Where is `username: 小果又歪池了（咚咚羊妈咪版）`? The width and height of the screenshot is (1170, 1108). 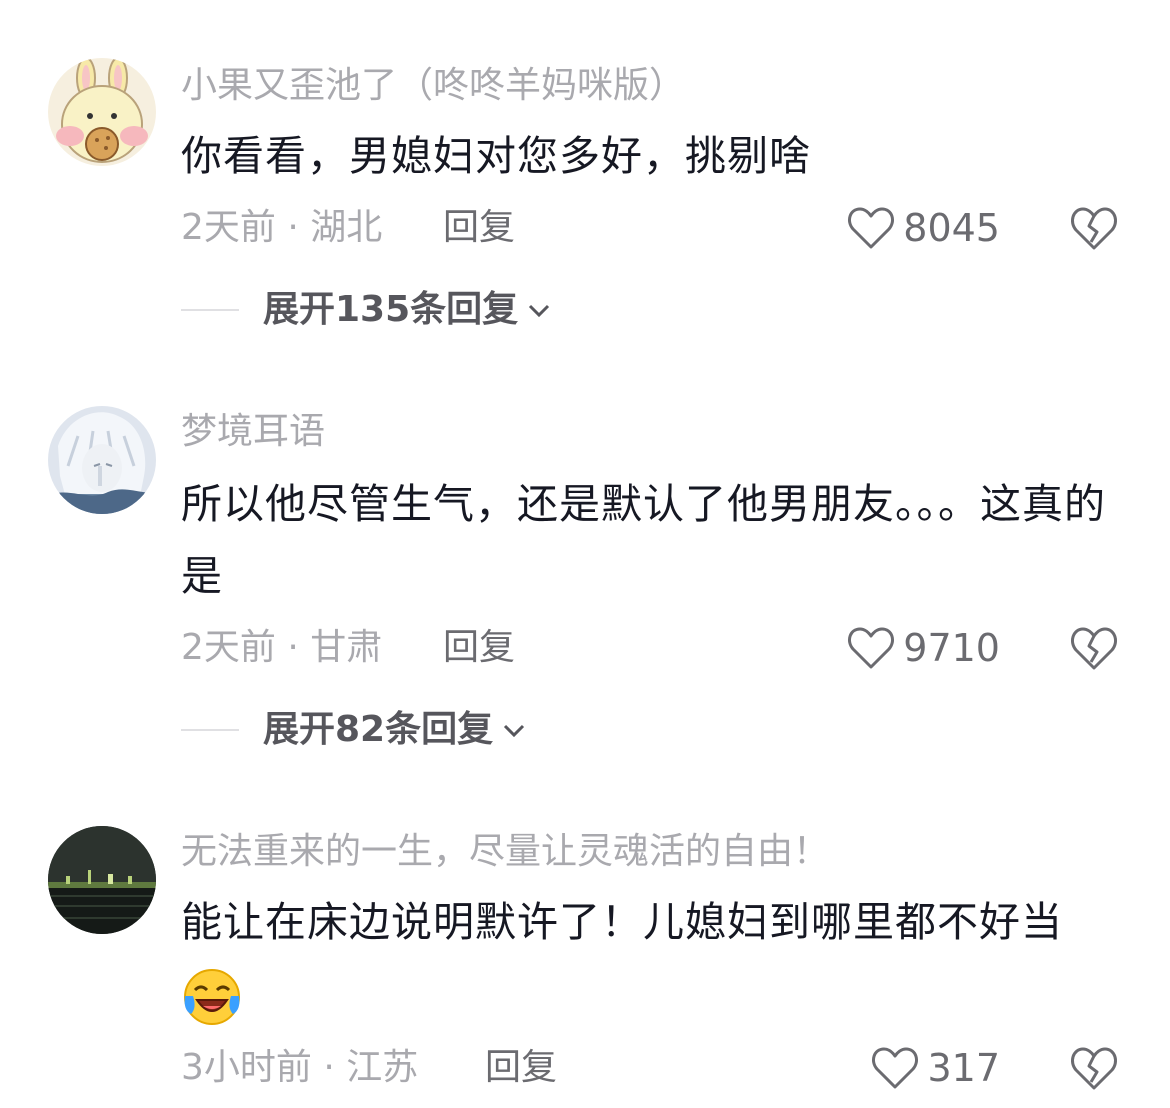 username: 小果又歪池了（咚咚羊妈咪版） is located at coordinates (433, 86).